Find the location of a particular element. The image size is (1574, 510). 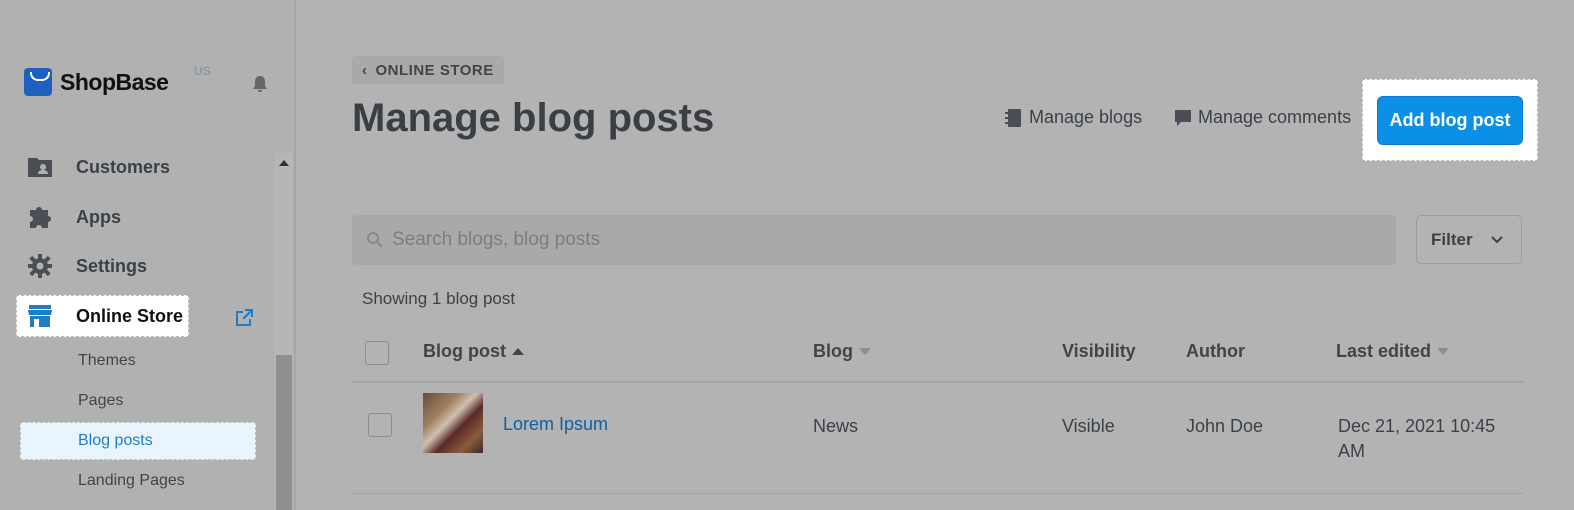

column-header-label: Blog is located at coordinates (833, 351).